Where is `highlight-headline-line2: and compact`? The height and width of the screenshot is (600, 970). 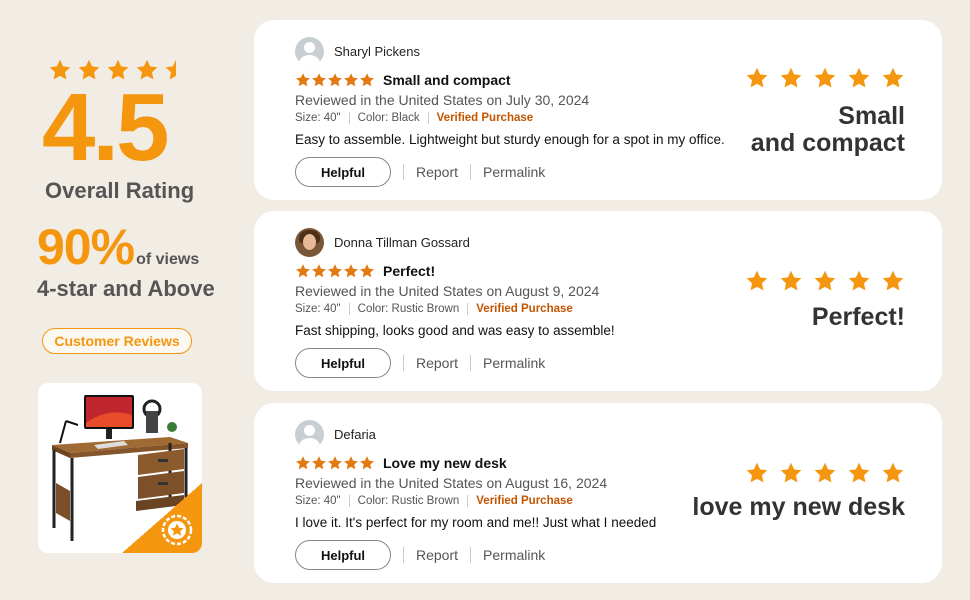 highlight-headline-line2: and compact is located at coordinates (827, 143).